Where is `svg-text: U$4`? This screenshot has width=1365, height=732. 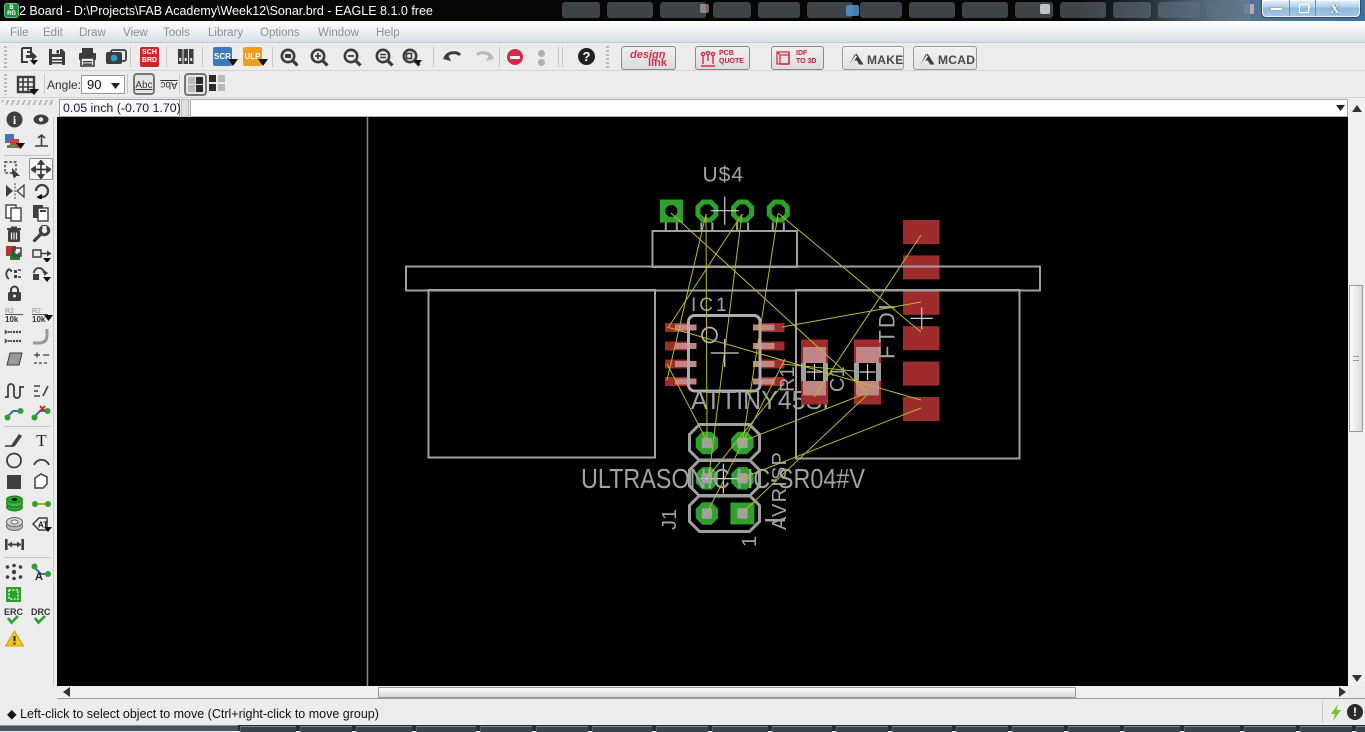
svg-text: U$4 is located at coordinates (724, 175).